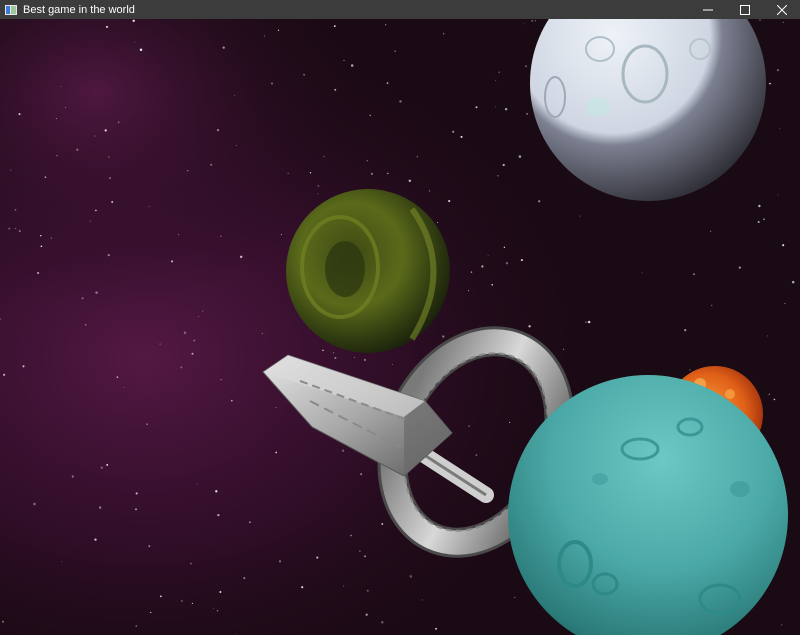 Image resolution: width=800 pixels, height=635 pixels. What do you see at coordinates (781, 9) in the screenshot?
I see `close-button` at bounding box center [781, 9].